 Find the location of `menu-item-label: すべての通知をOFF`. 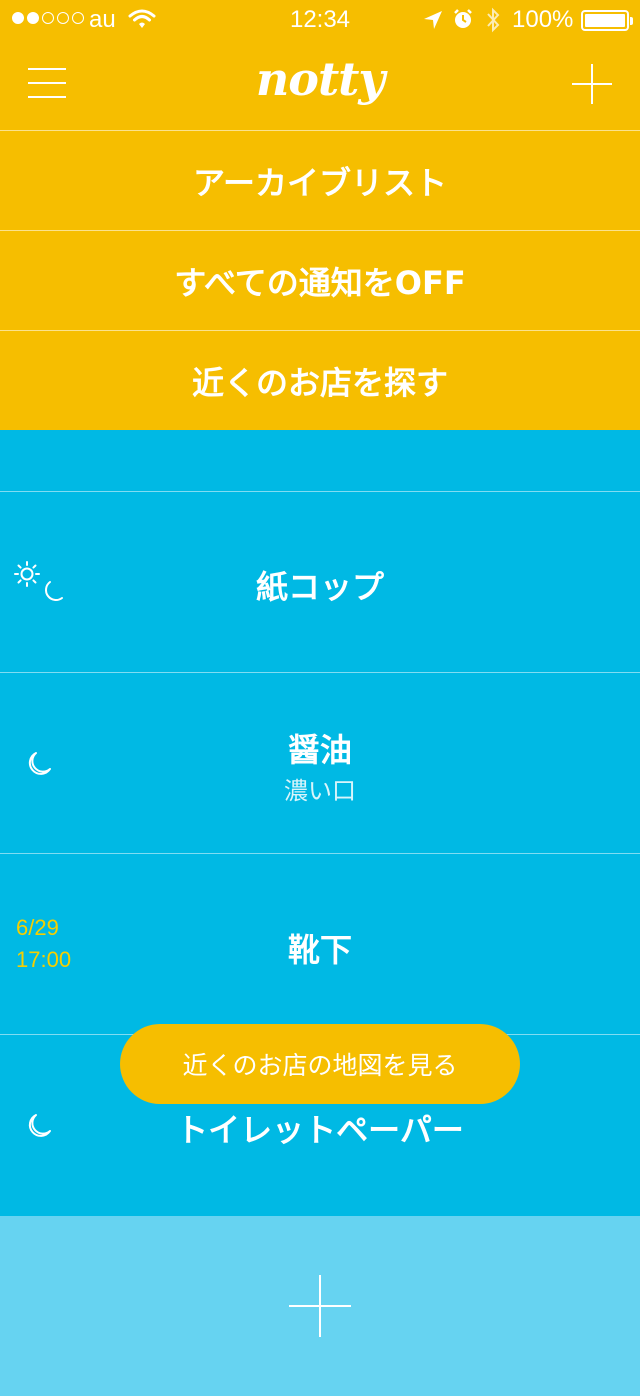

menu-item-label: すべての通知をOFF is located at coordinates (320, 282).